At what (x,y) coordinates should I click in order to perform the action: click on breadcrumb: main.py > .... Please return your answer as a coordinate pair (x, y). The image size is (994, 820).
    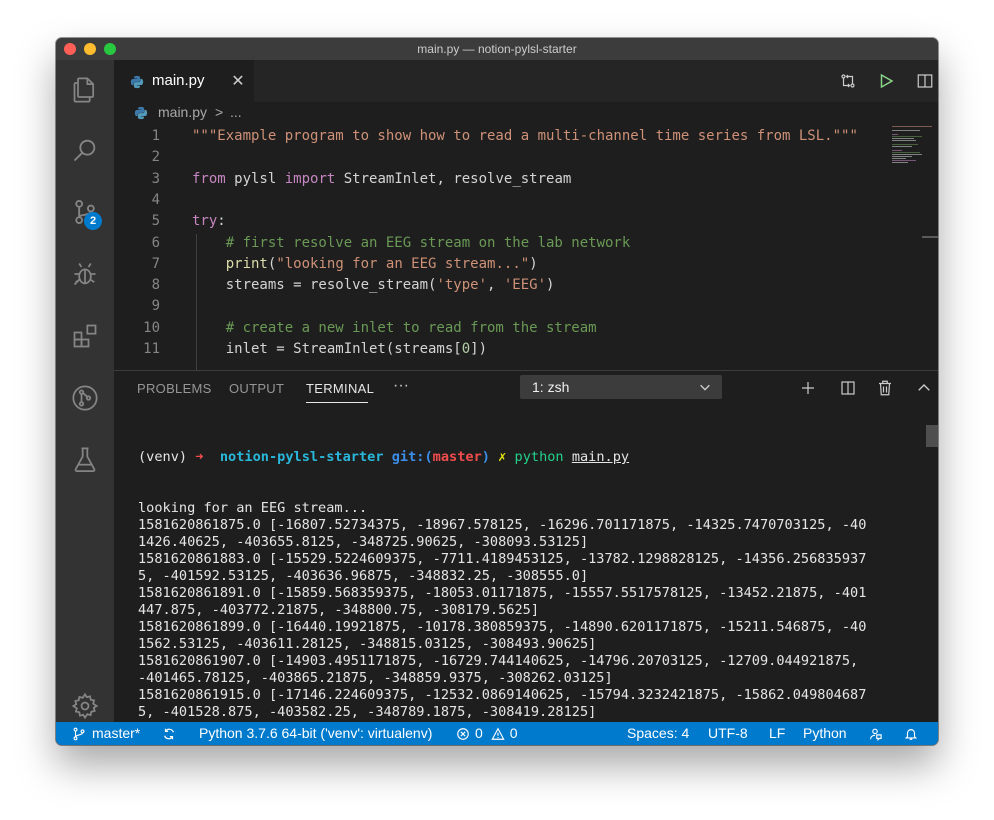
    Looking at the image, I should click on (526, 113).